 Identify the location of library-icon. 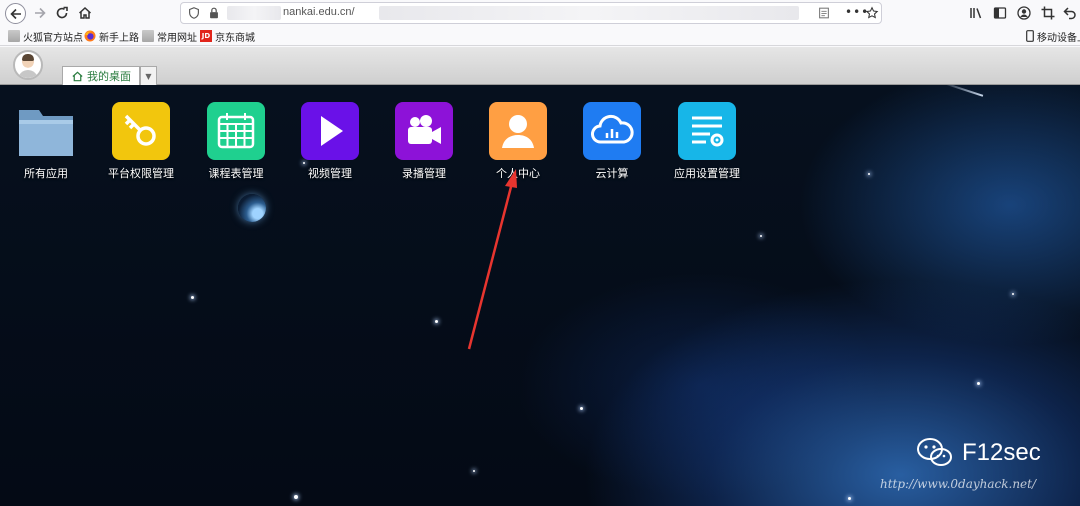
(976, 13).